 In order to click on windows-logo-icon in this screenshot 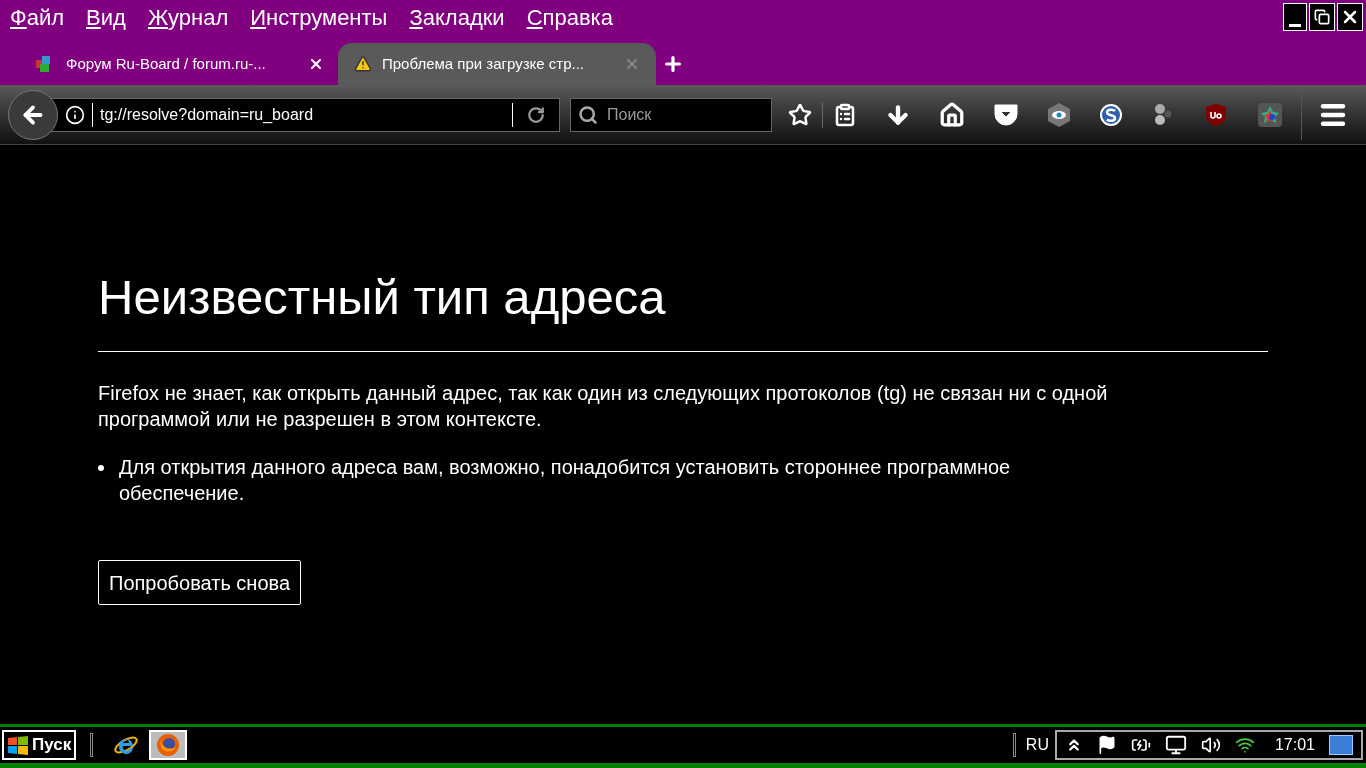, I will do `click(18, 745)`.